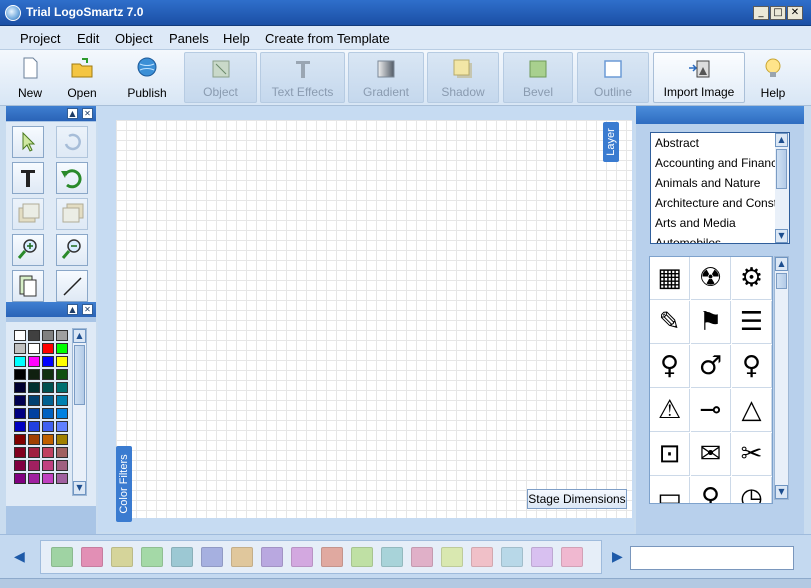 The height and width of the screenshot is (588, 811). What do you see at coordinates (87, 309) in the screenshot?
I see `color-close-icon: ✕` at bounding box center [87, 309].